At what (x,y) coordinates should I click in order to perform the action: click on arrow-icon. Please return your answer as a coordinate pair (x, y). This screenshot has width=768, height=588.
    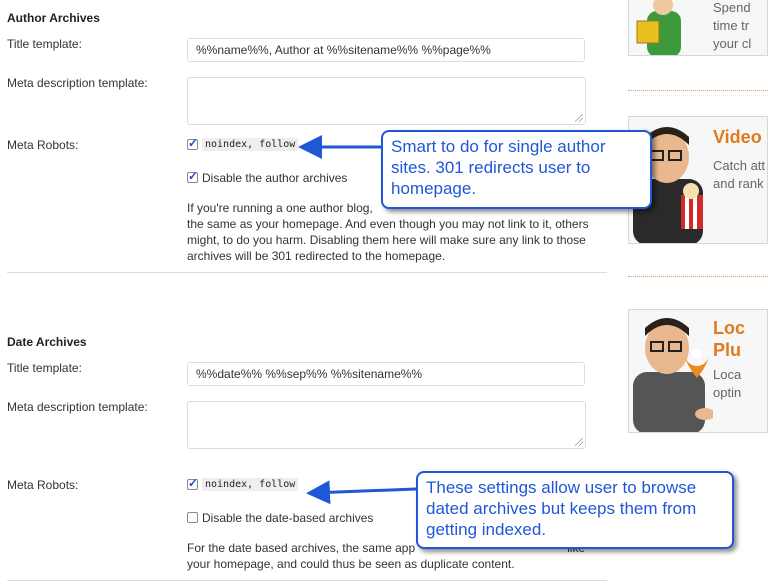
    Looking at the image, I should click on (361, 492).